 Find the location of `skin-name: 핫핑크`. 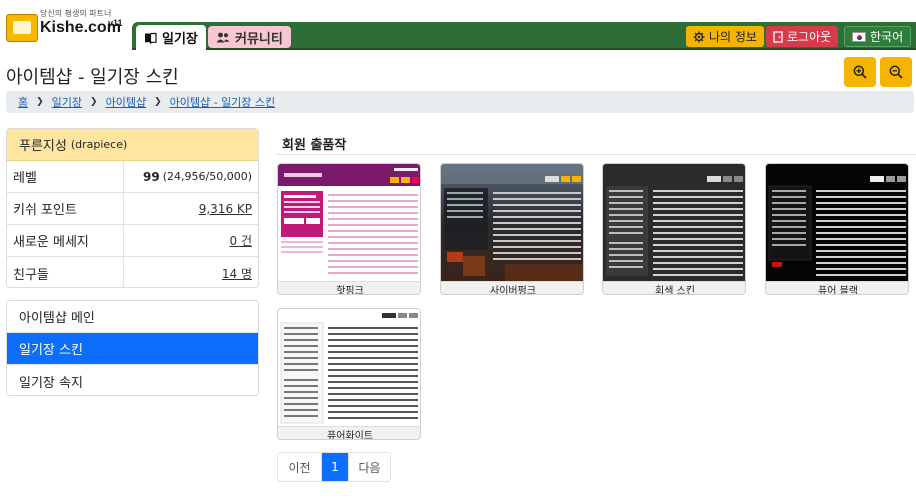

skin-name: 핫핑크 is located at coordinates (349, 287).